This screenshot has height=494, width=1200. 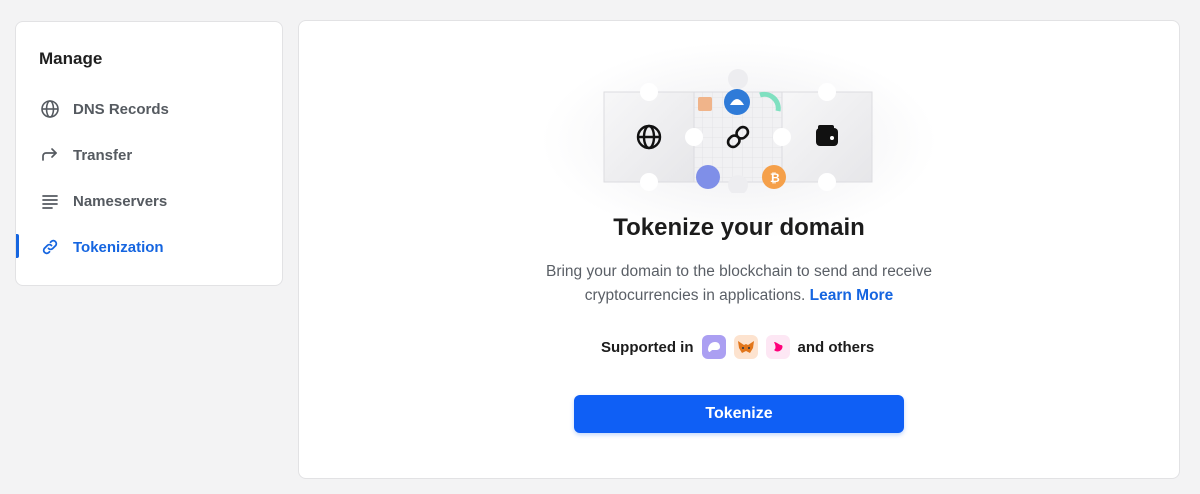 I want to click on lines-icon, so click(x=50, y=201).